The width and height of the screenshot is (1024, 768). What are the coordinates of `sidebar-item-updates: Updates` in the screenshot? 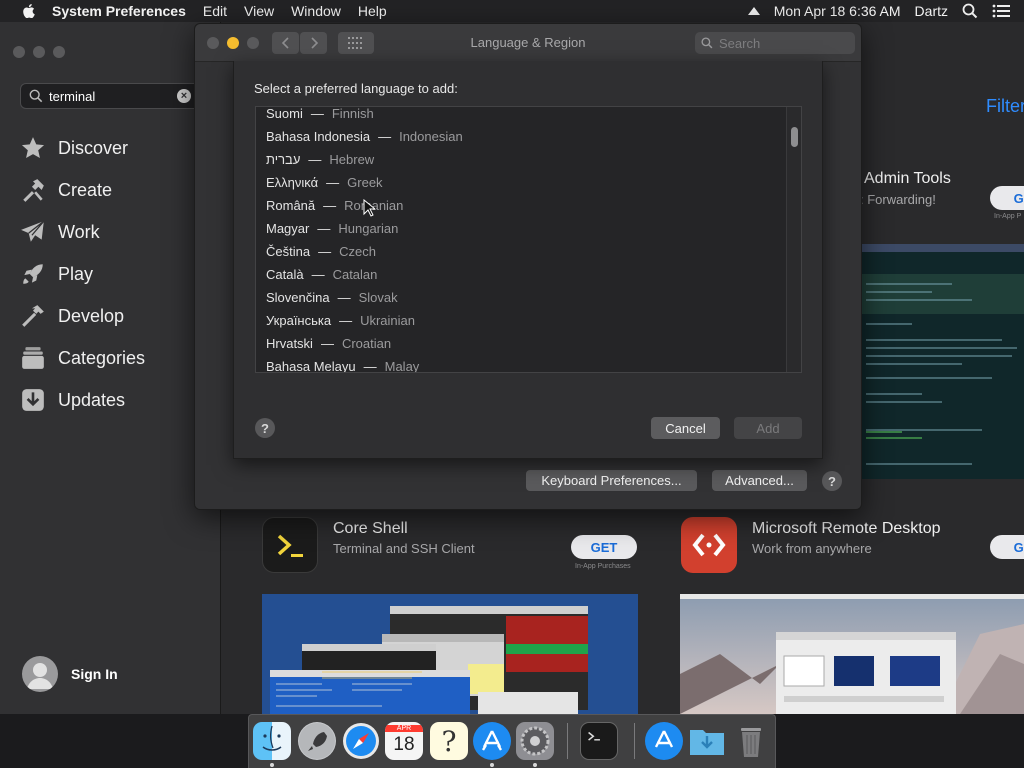 It's located at (72, 400).